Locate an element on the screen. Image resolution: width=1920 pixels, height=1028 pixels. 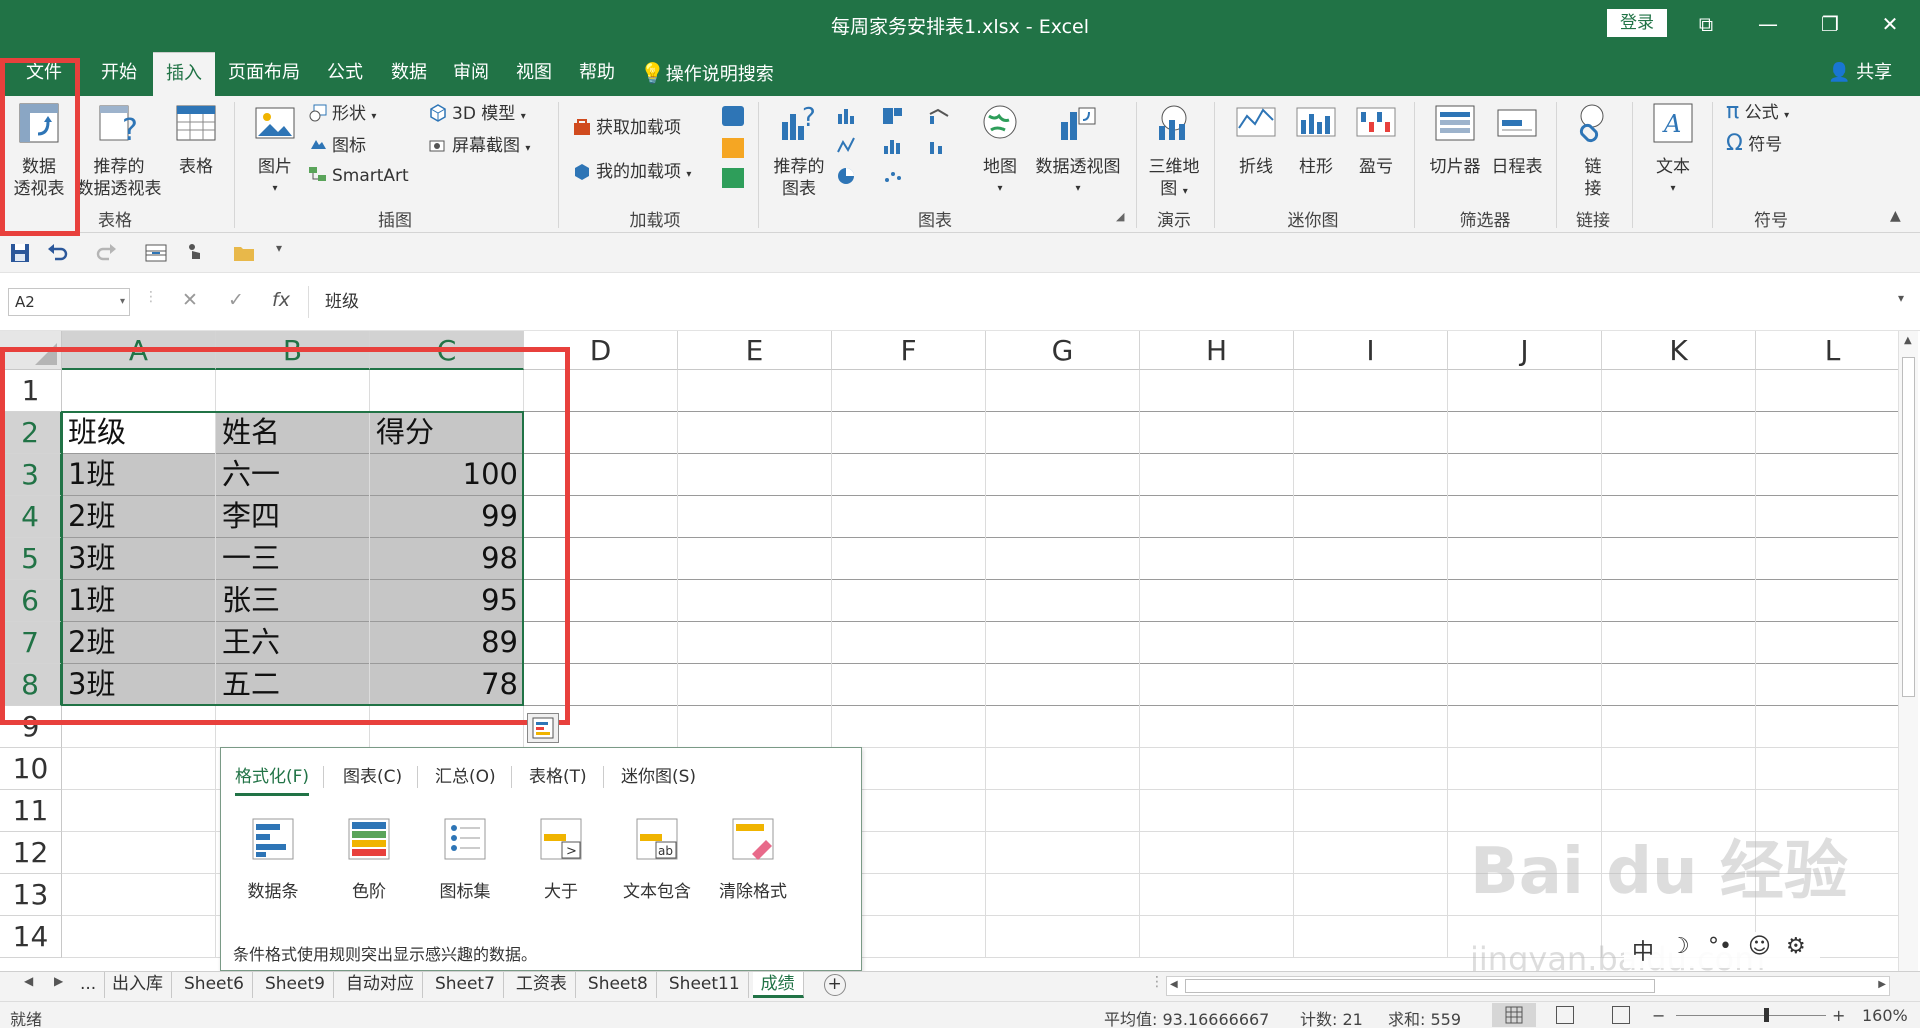
horizontal-scroll-thumb is located at coordinates (1420, 986).